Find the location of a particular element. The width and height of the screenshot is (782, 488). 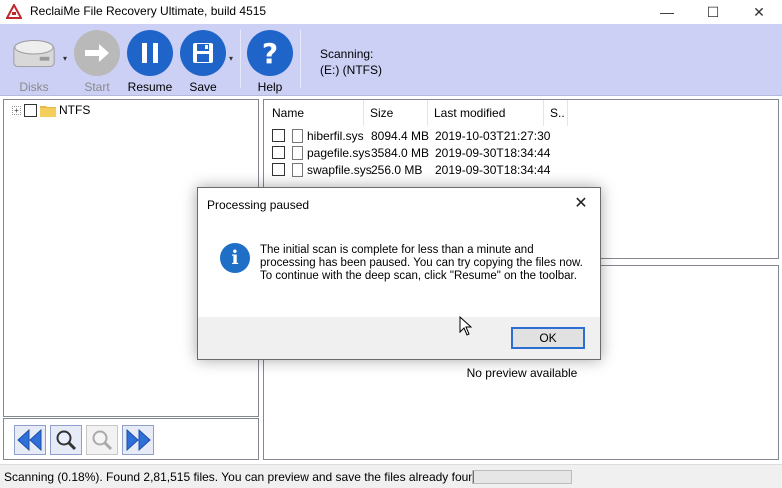

scan-status-target: (E:) (NTFS) is located at coordinates (351, 70).